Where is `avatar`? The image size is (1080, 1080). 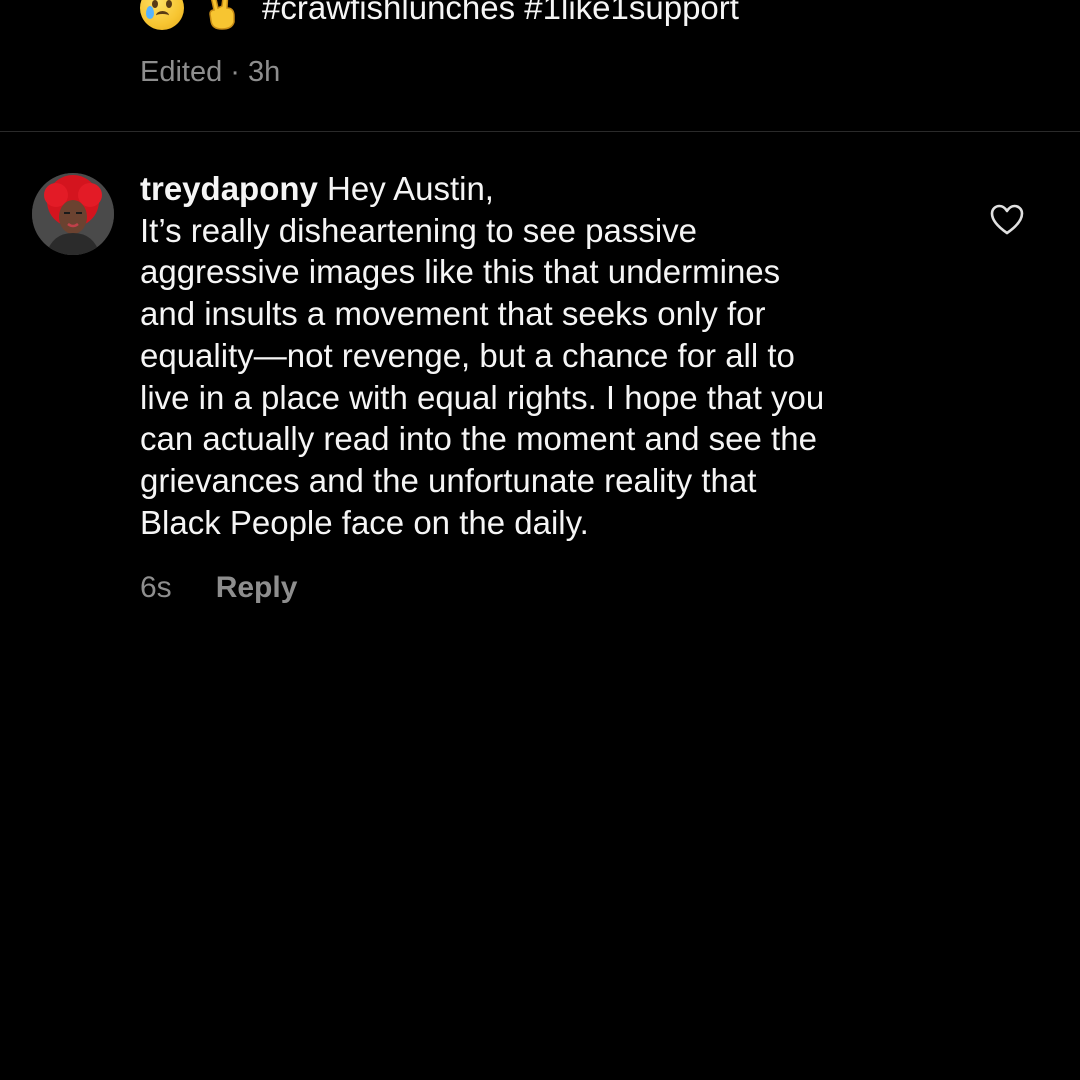 avatar is located at coordinates (73, 214).